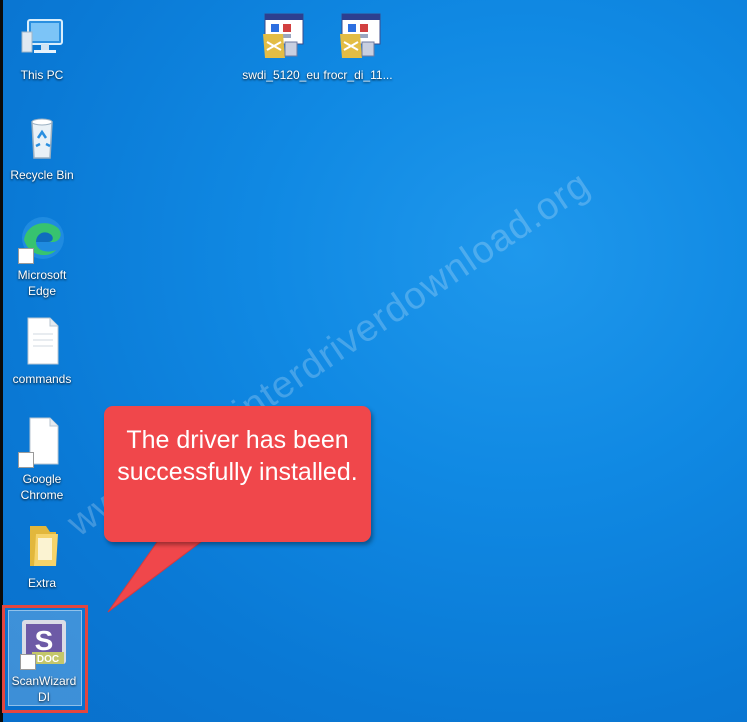 Image resolution: width=747 pixels, height=722 pixels. I want to click on swdi-installer: swdi_5120_eu, so click(281, 47).